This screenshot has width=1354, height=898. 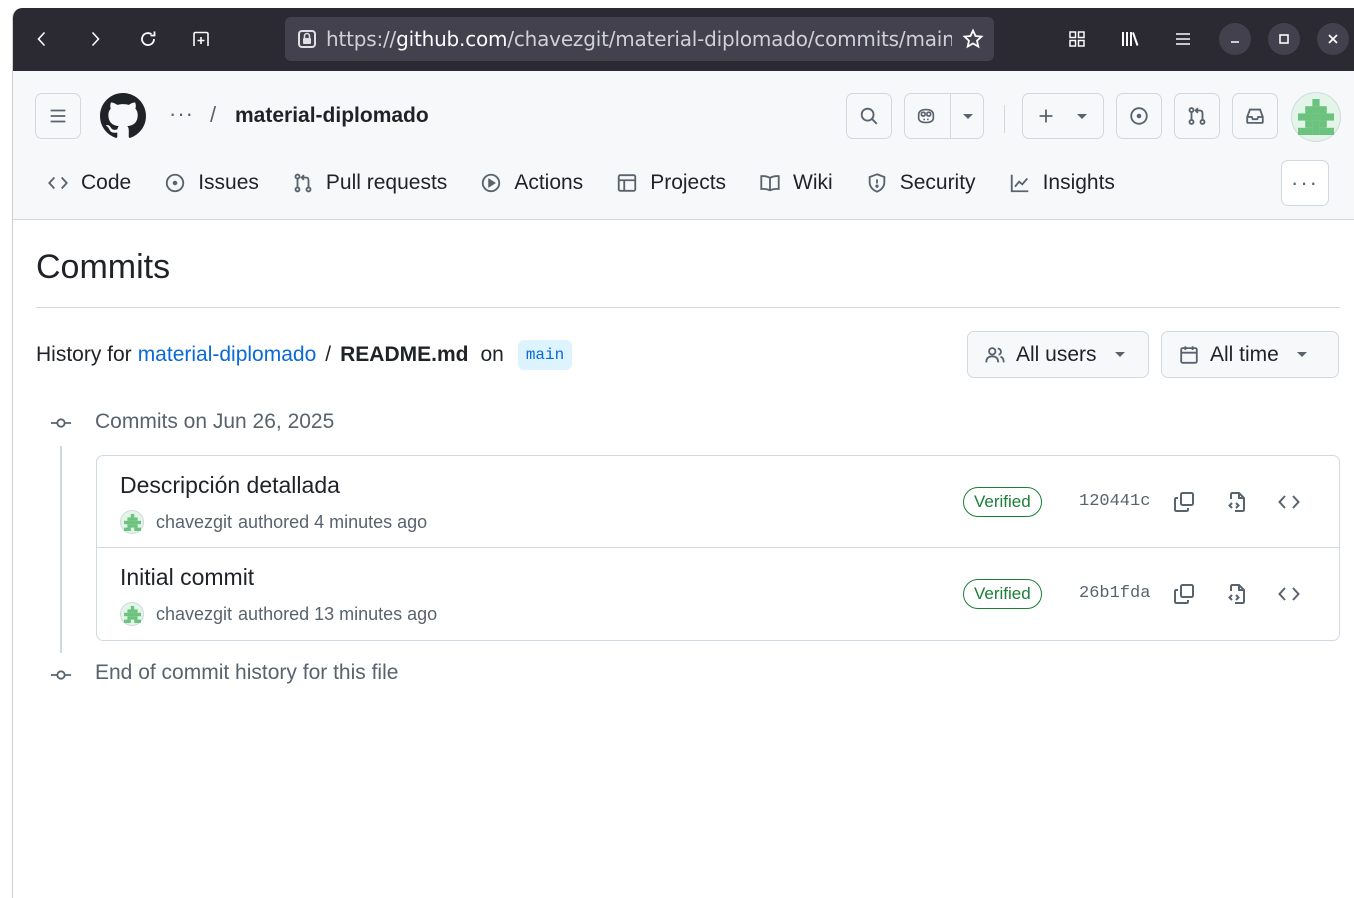 I want to click on hamburger-icon, so click(x=1183, y=39).